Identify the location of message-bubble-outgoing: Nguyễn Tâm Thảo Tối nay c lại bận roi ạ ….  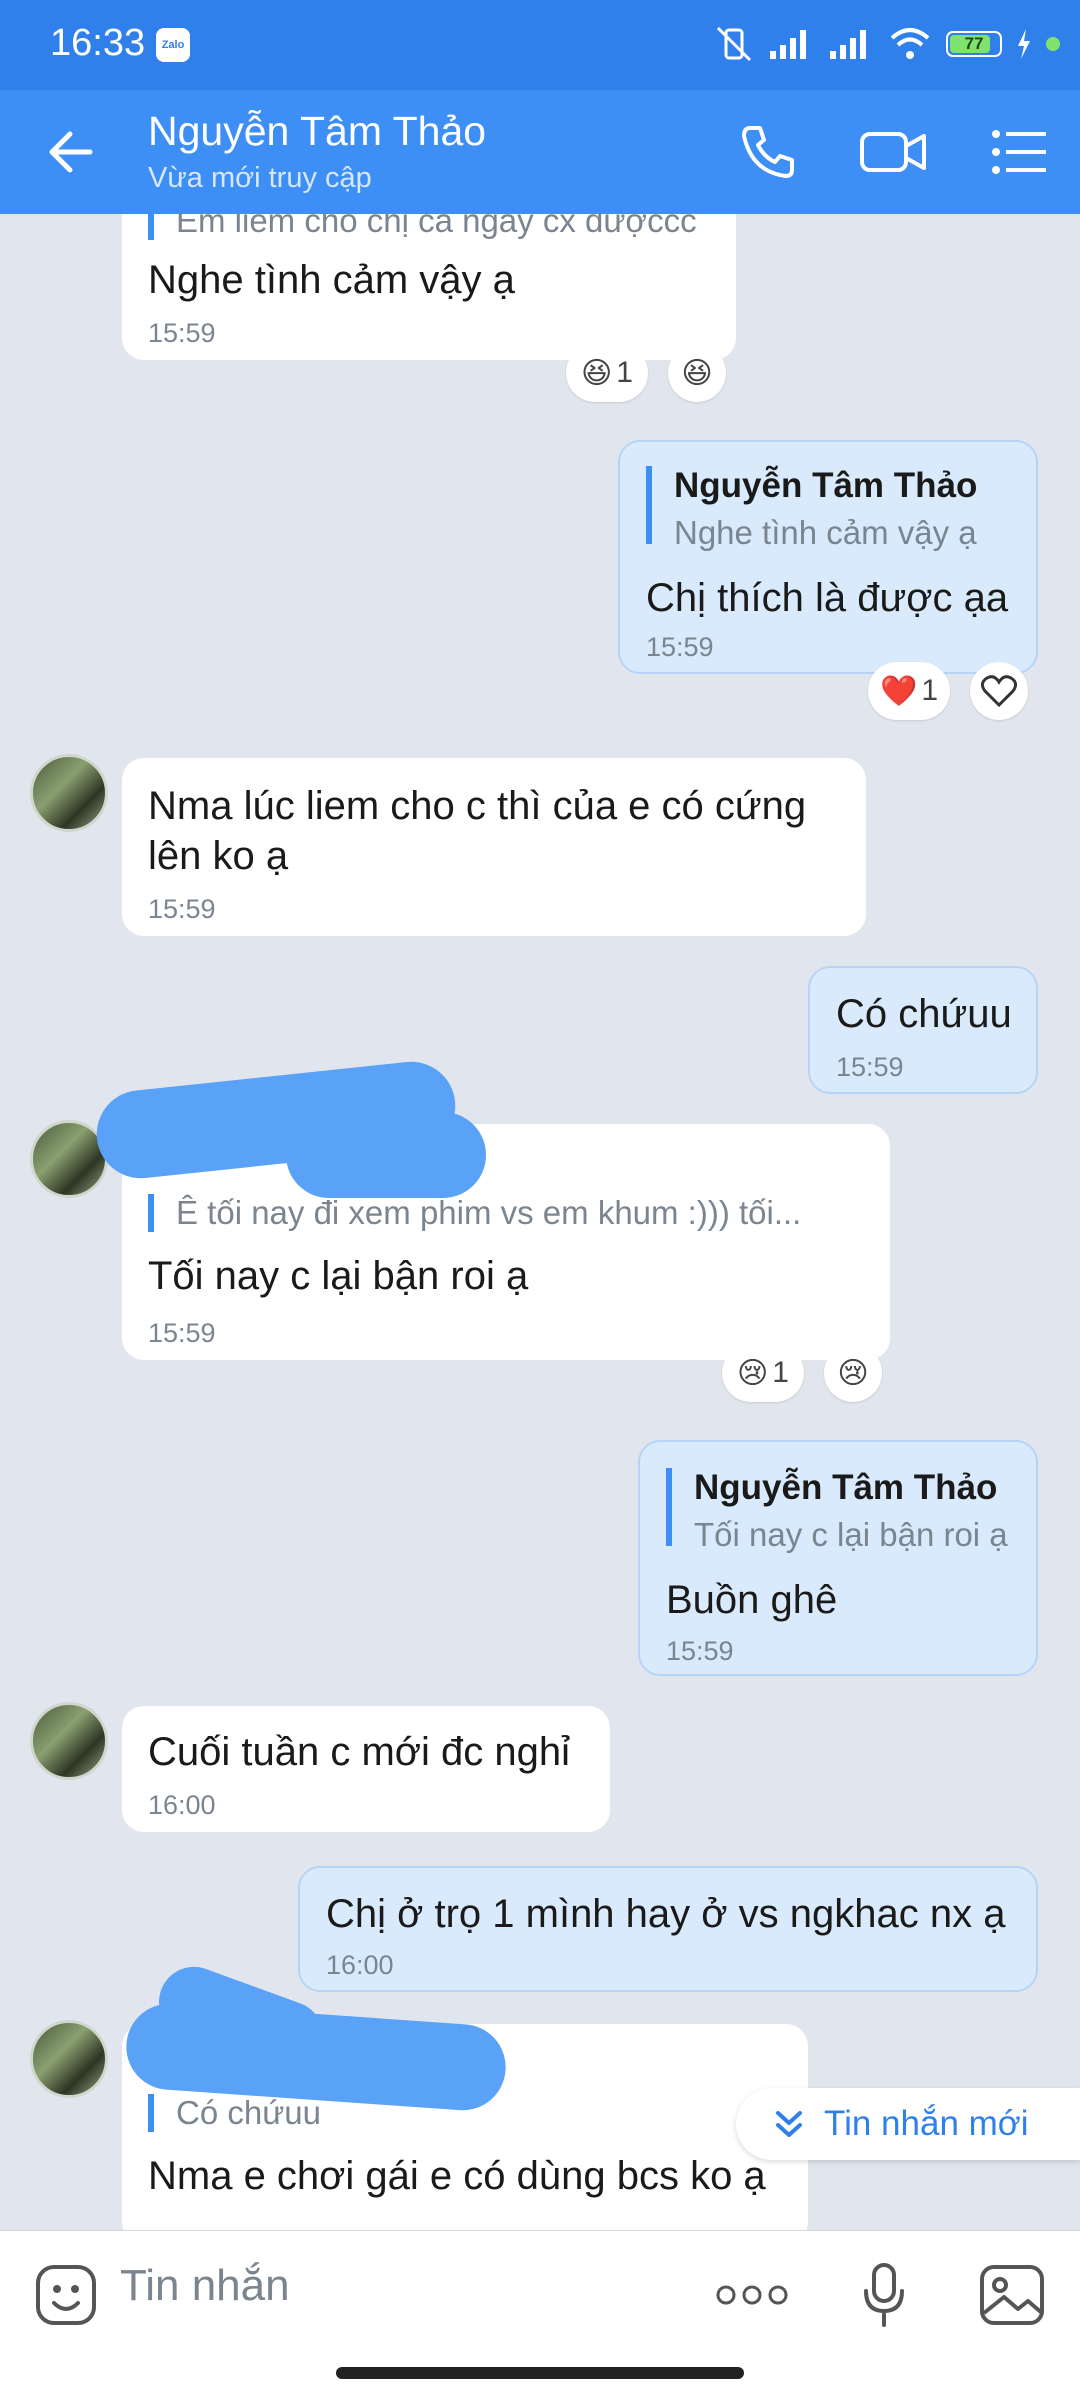
(838, 1558).